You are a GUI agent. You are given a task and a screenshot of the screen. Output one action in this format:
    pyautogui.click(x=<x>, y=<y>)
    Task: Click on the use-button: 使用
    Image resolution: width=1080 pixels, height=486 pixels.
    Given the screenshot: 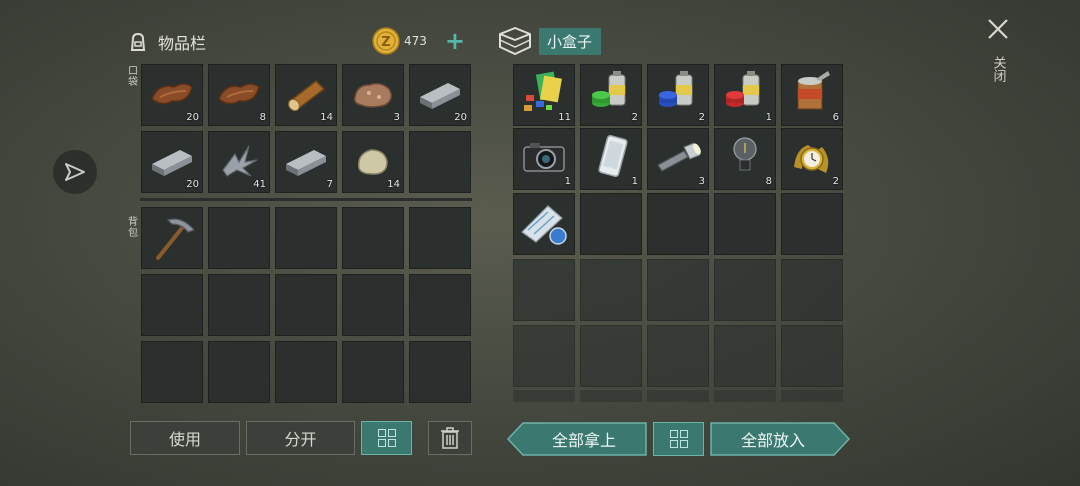 What is the action you would take?
    pyautogui.click(x=185, y=438)
    